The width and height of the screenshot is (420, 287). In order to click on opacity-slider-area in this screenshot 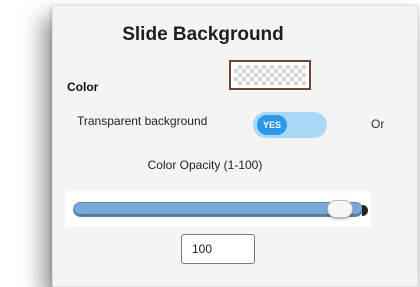, I will do `click(218, 209)`.